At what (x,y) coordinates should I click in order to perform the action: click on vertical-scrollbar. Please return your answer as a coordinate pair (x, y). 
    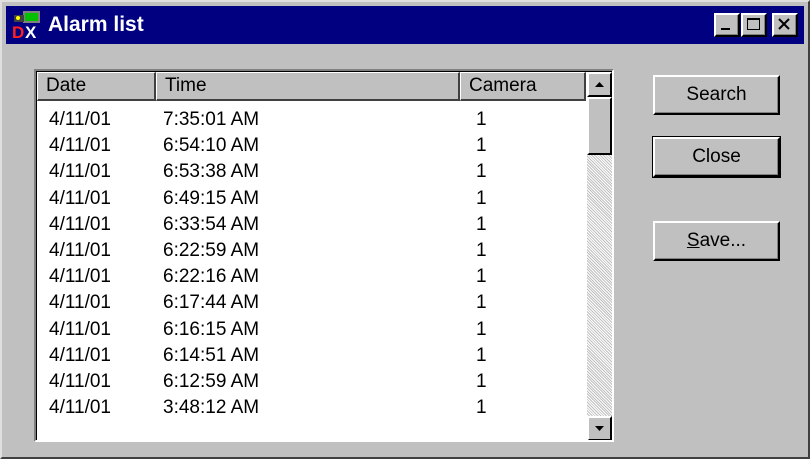
    Looking at the image, I should click on (599, 256).